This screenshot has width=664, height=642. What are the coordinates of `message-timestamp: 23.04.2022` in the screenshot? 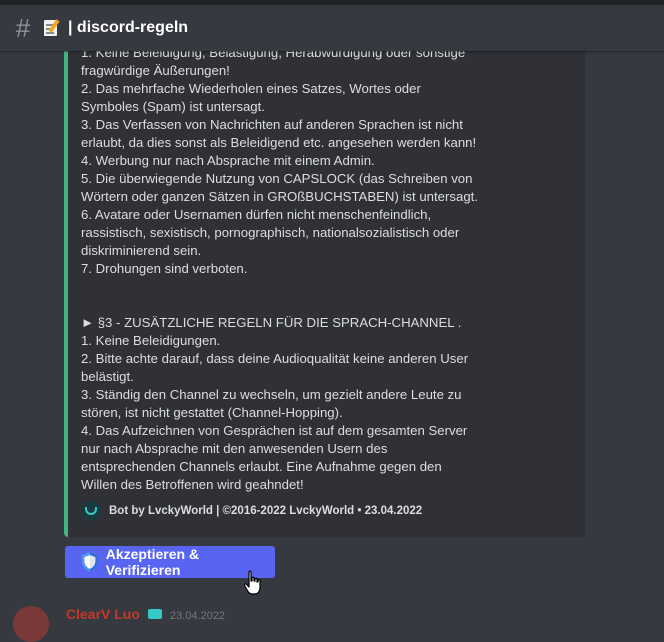 It's located at (198, 616).